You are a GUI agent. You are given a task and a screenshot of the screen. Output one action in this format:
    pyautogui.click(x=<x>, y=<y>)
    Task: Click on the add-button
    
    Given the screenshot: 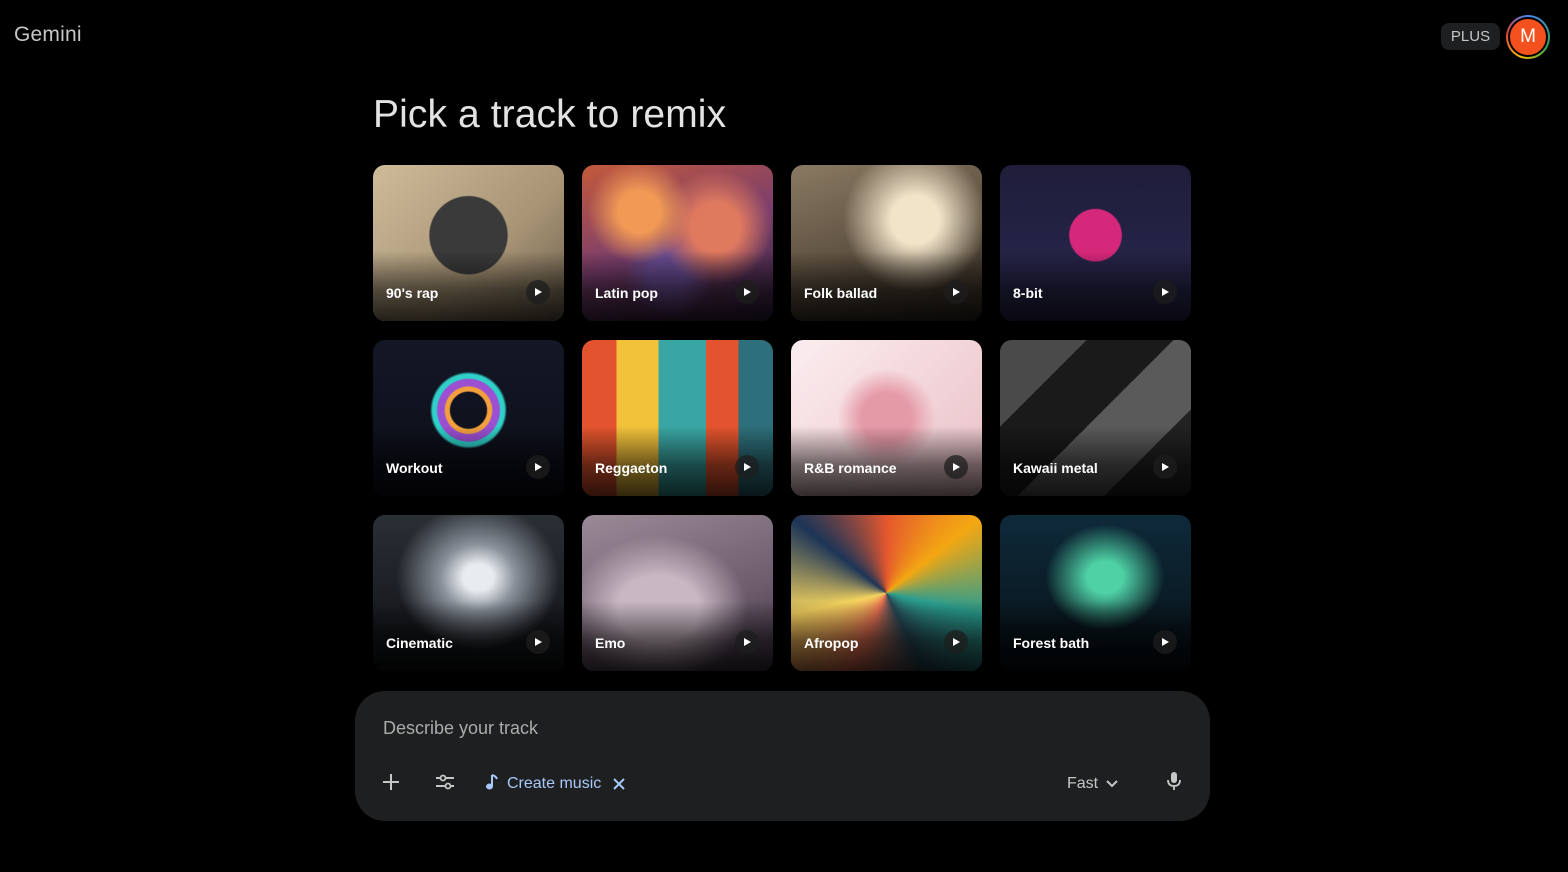 What is the action you would take?
    pyautogui.click(x=391, y=784)
    